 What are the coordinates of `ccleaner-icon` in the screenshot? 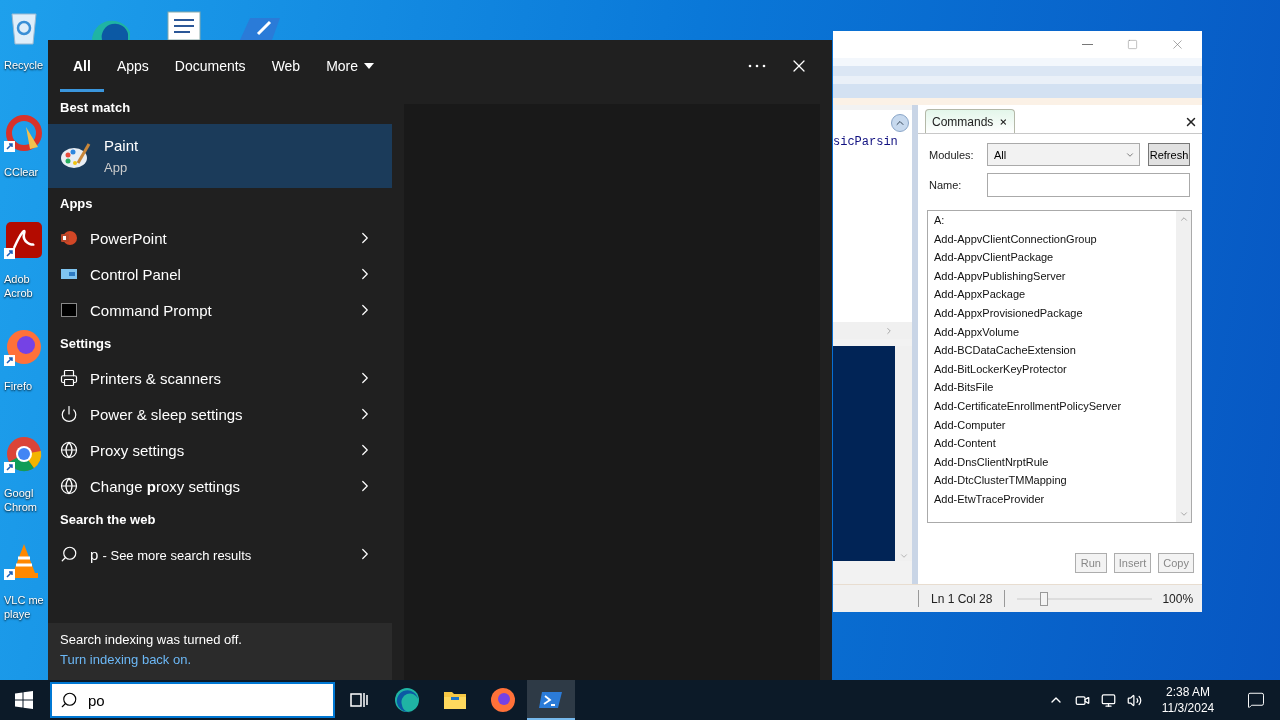 It's located at (24, 133).